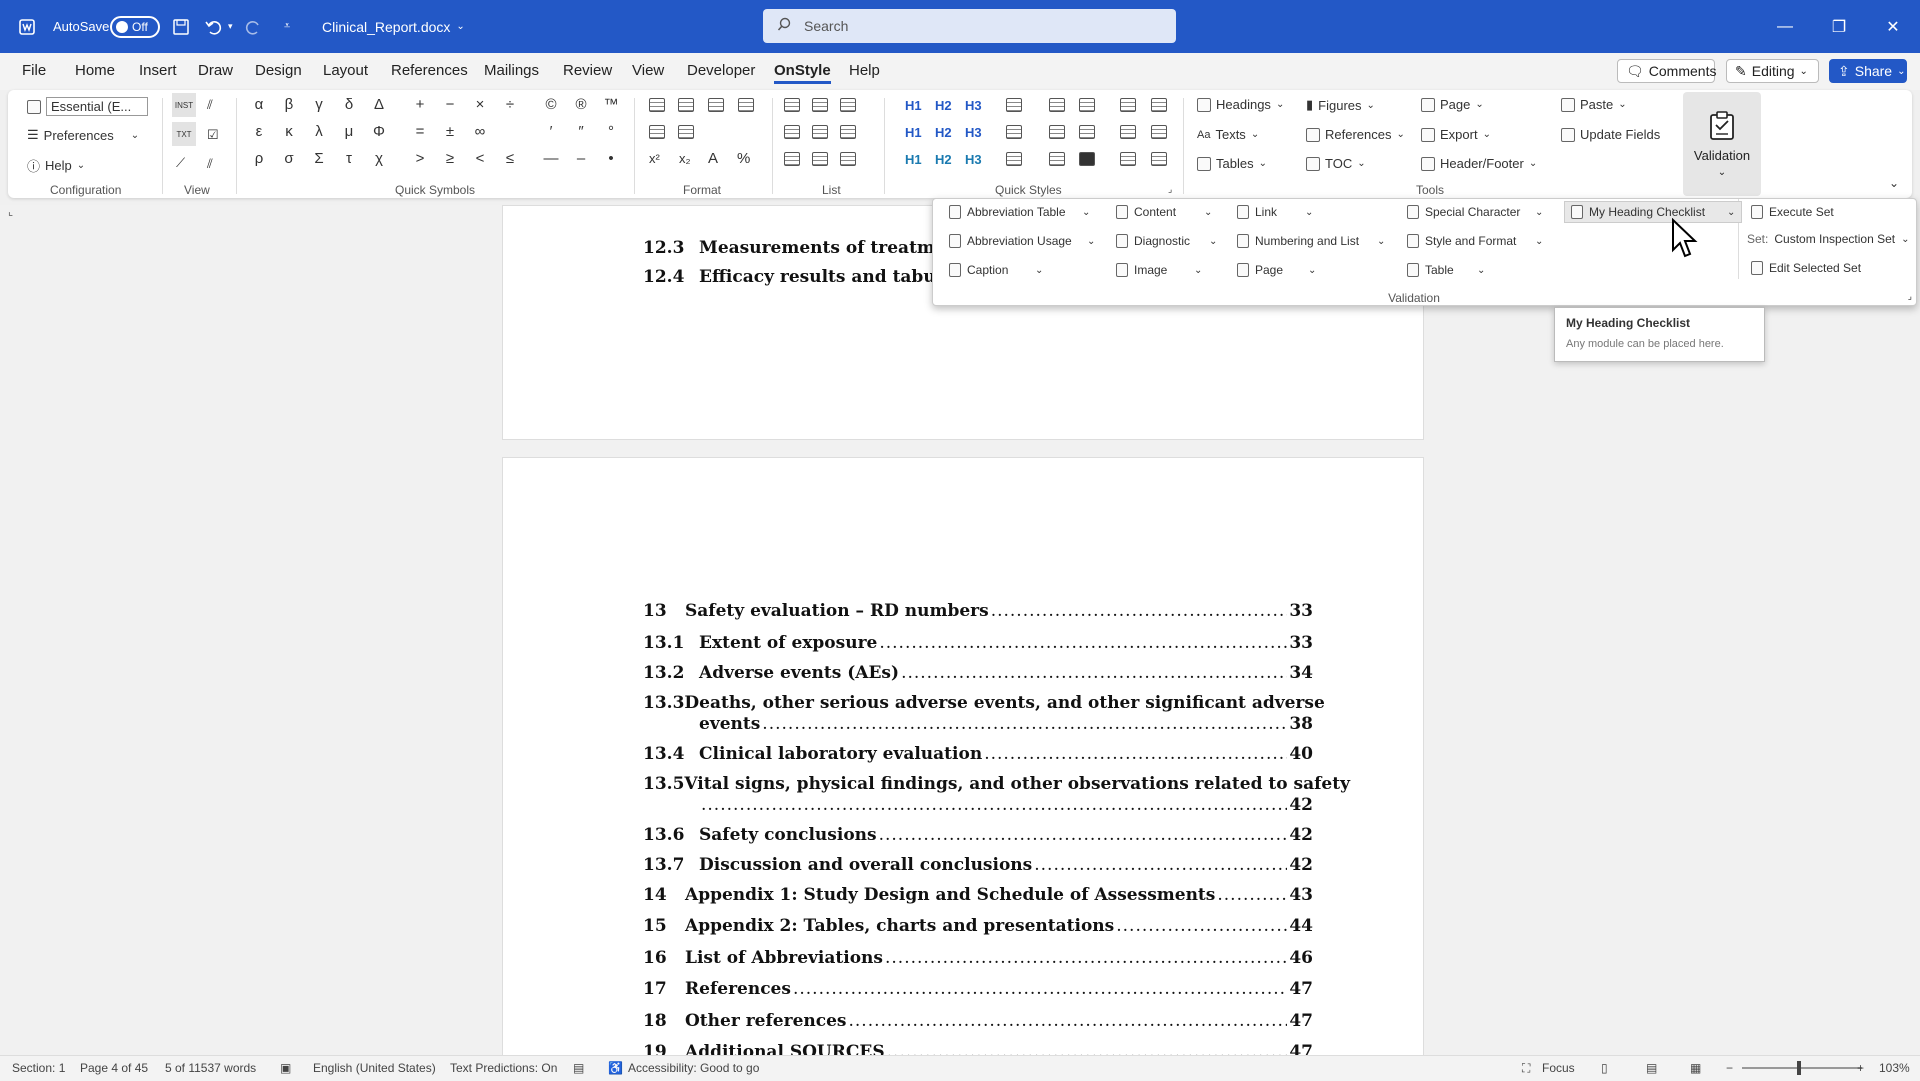 The width and height of the screenshot is (1920, 1081). Describe the element at coordinates (83, 135) in the screenshot. I see `preferences-button: ☰ Preferences ⌄` at that location.